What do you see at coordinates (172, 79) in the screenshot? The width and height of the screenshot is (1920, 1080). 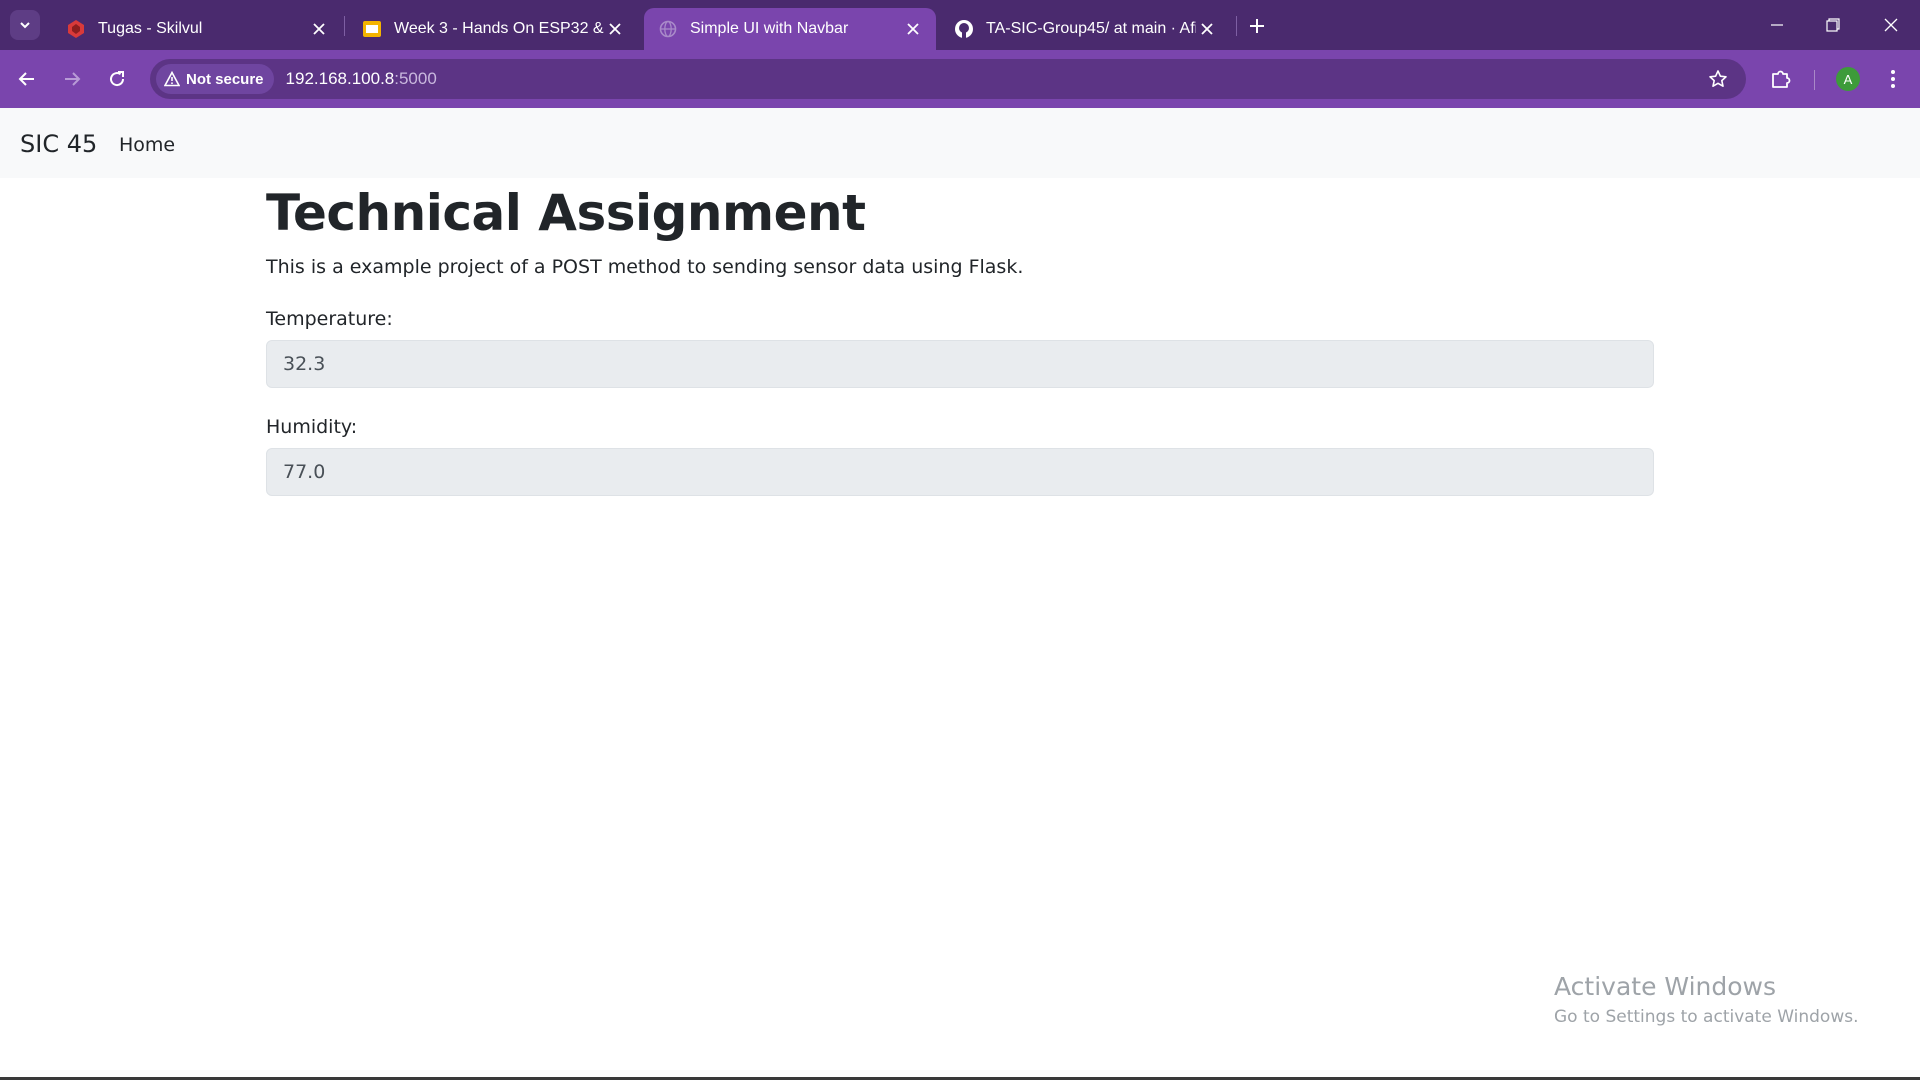 I see `warning-icon` at bounding box center [172, 79].